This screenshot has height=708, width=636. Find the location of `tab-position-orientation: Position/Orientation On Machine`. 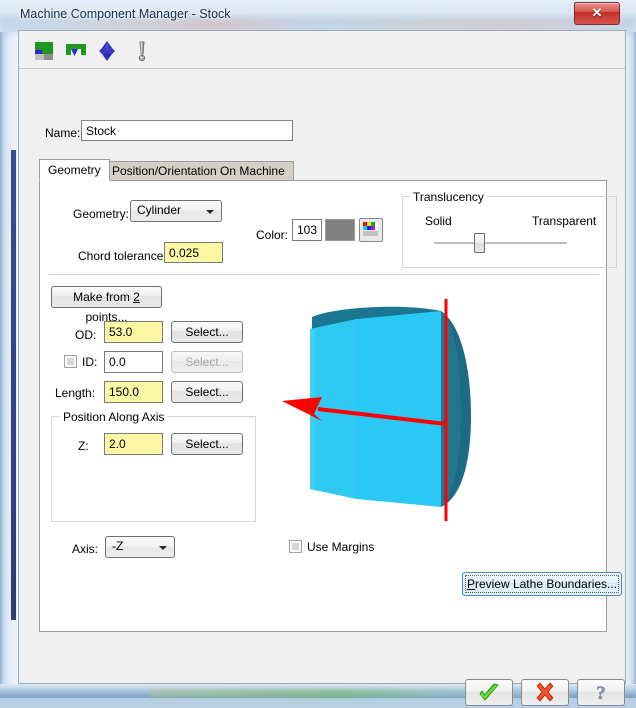

tab-position-orientation: Position/Orientation On Machine is located at coordinates (198, 171).